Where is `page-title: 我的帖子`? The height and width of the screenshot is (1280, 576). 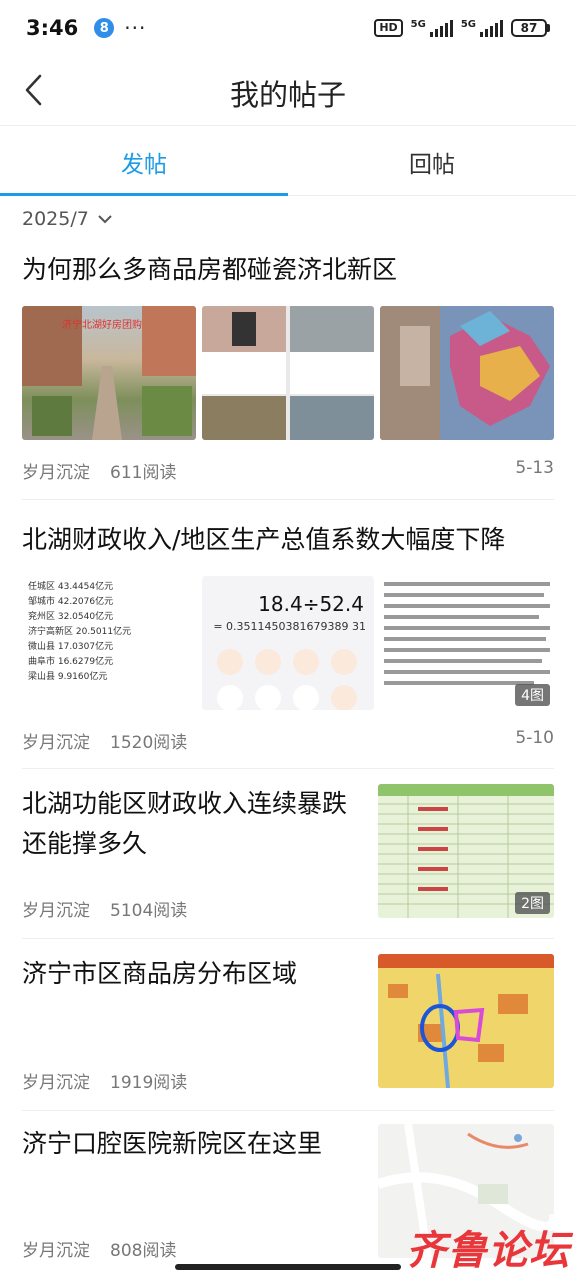
page-title: 我的帖子 is located at coordinates (287, 95).